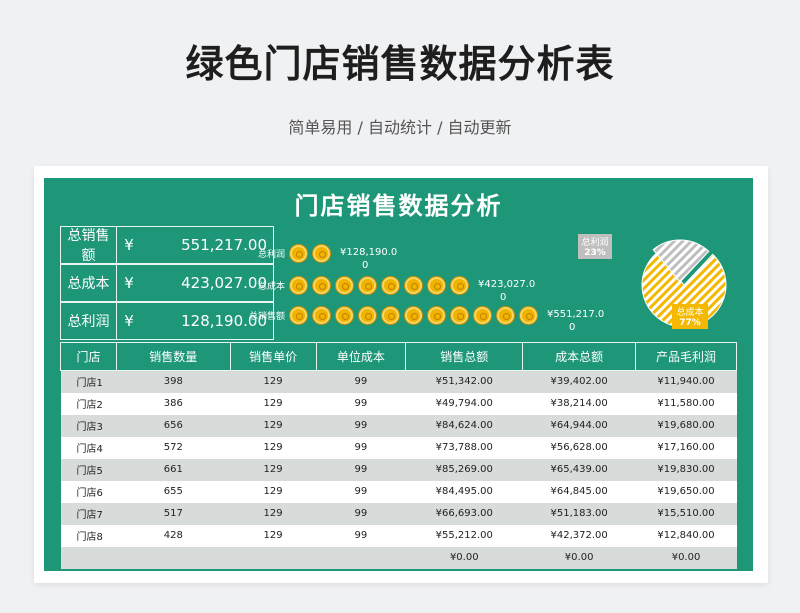 The image size is (800, 613). What do you see at coordinates (173, 447) in the screenshot?
I see `table-cell: 572` at bounding box center [173, 447].